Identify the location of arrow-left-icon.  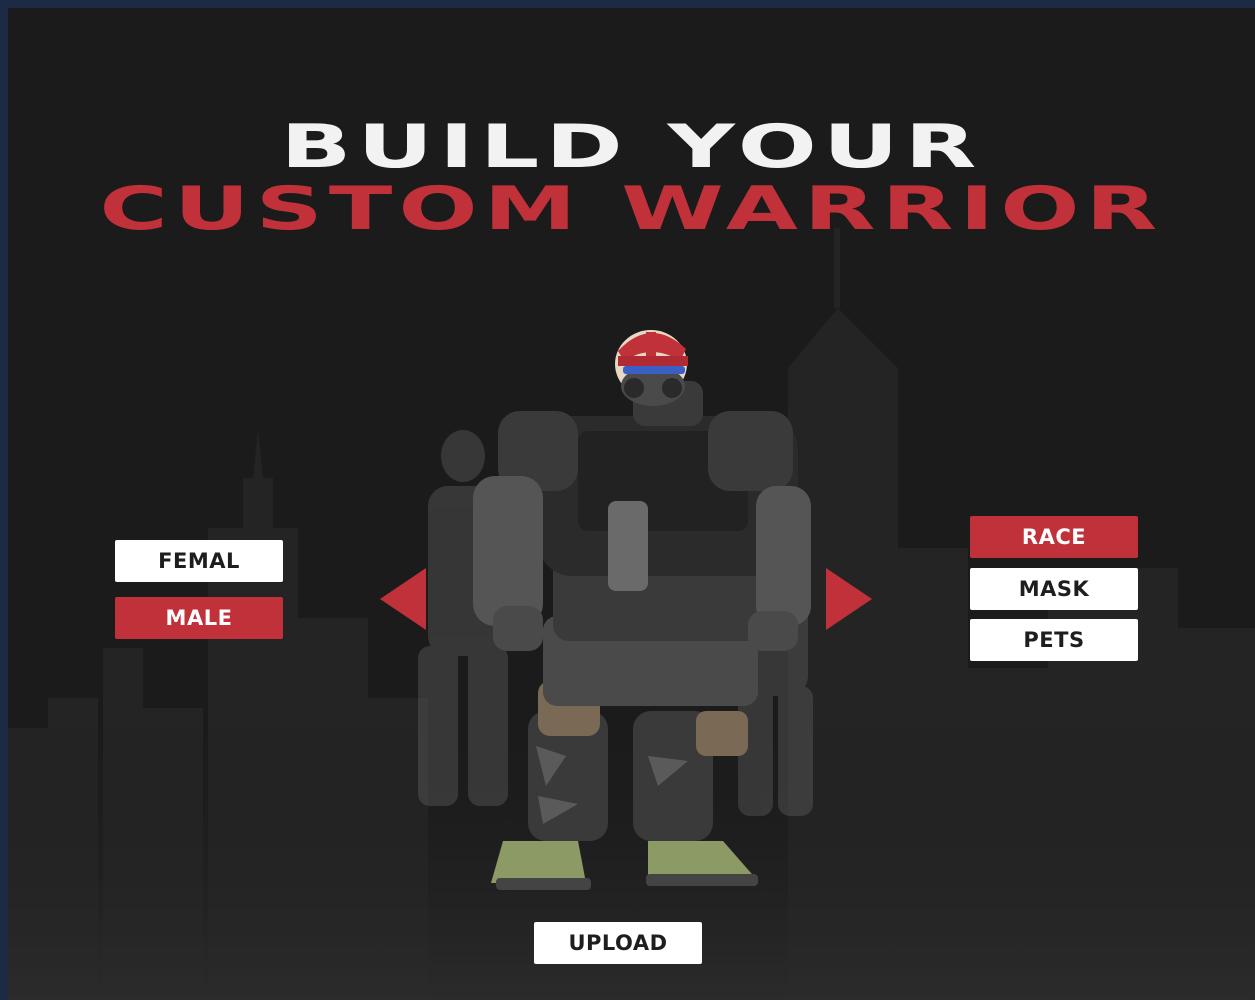
(404, 599).